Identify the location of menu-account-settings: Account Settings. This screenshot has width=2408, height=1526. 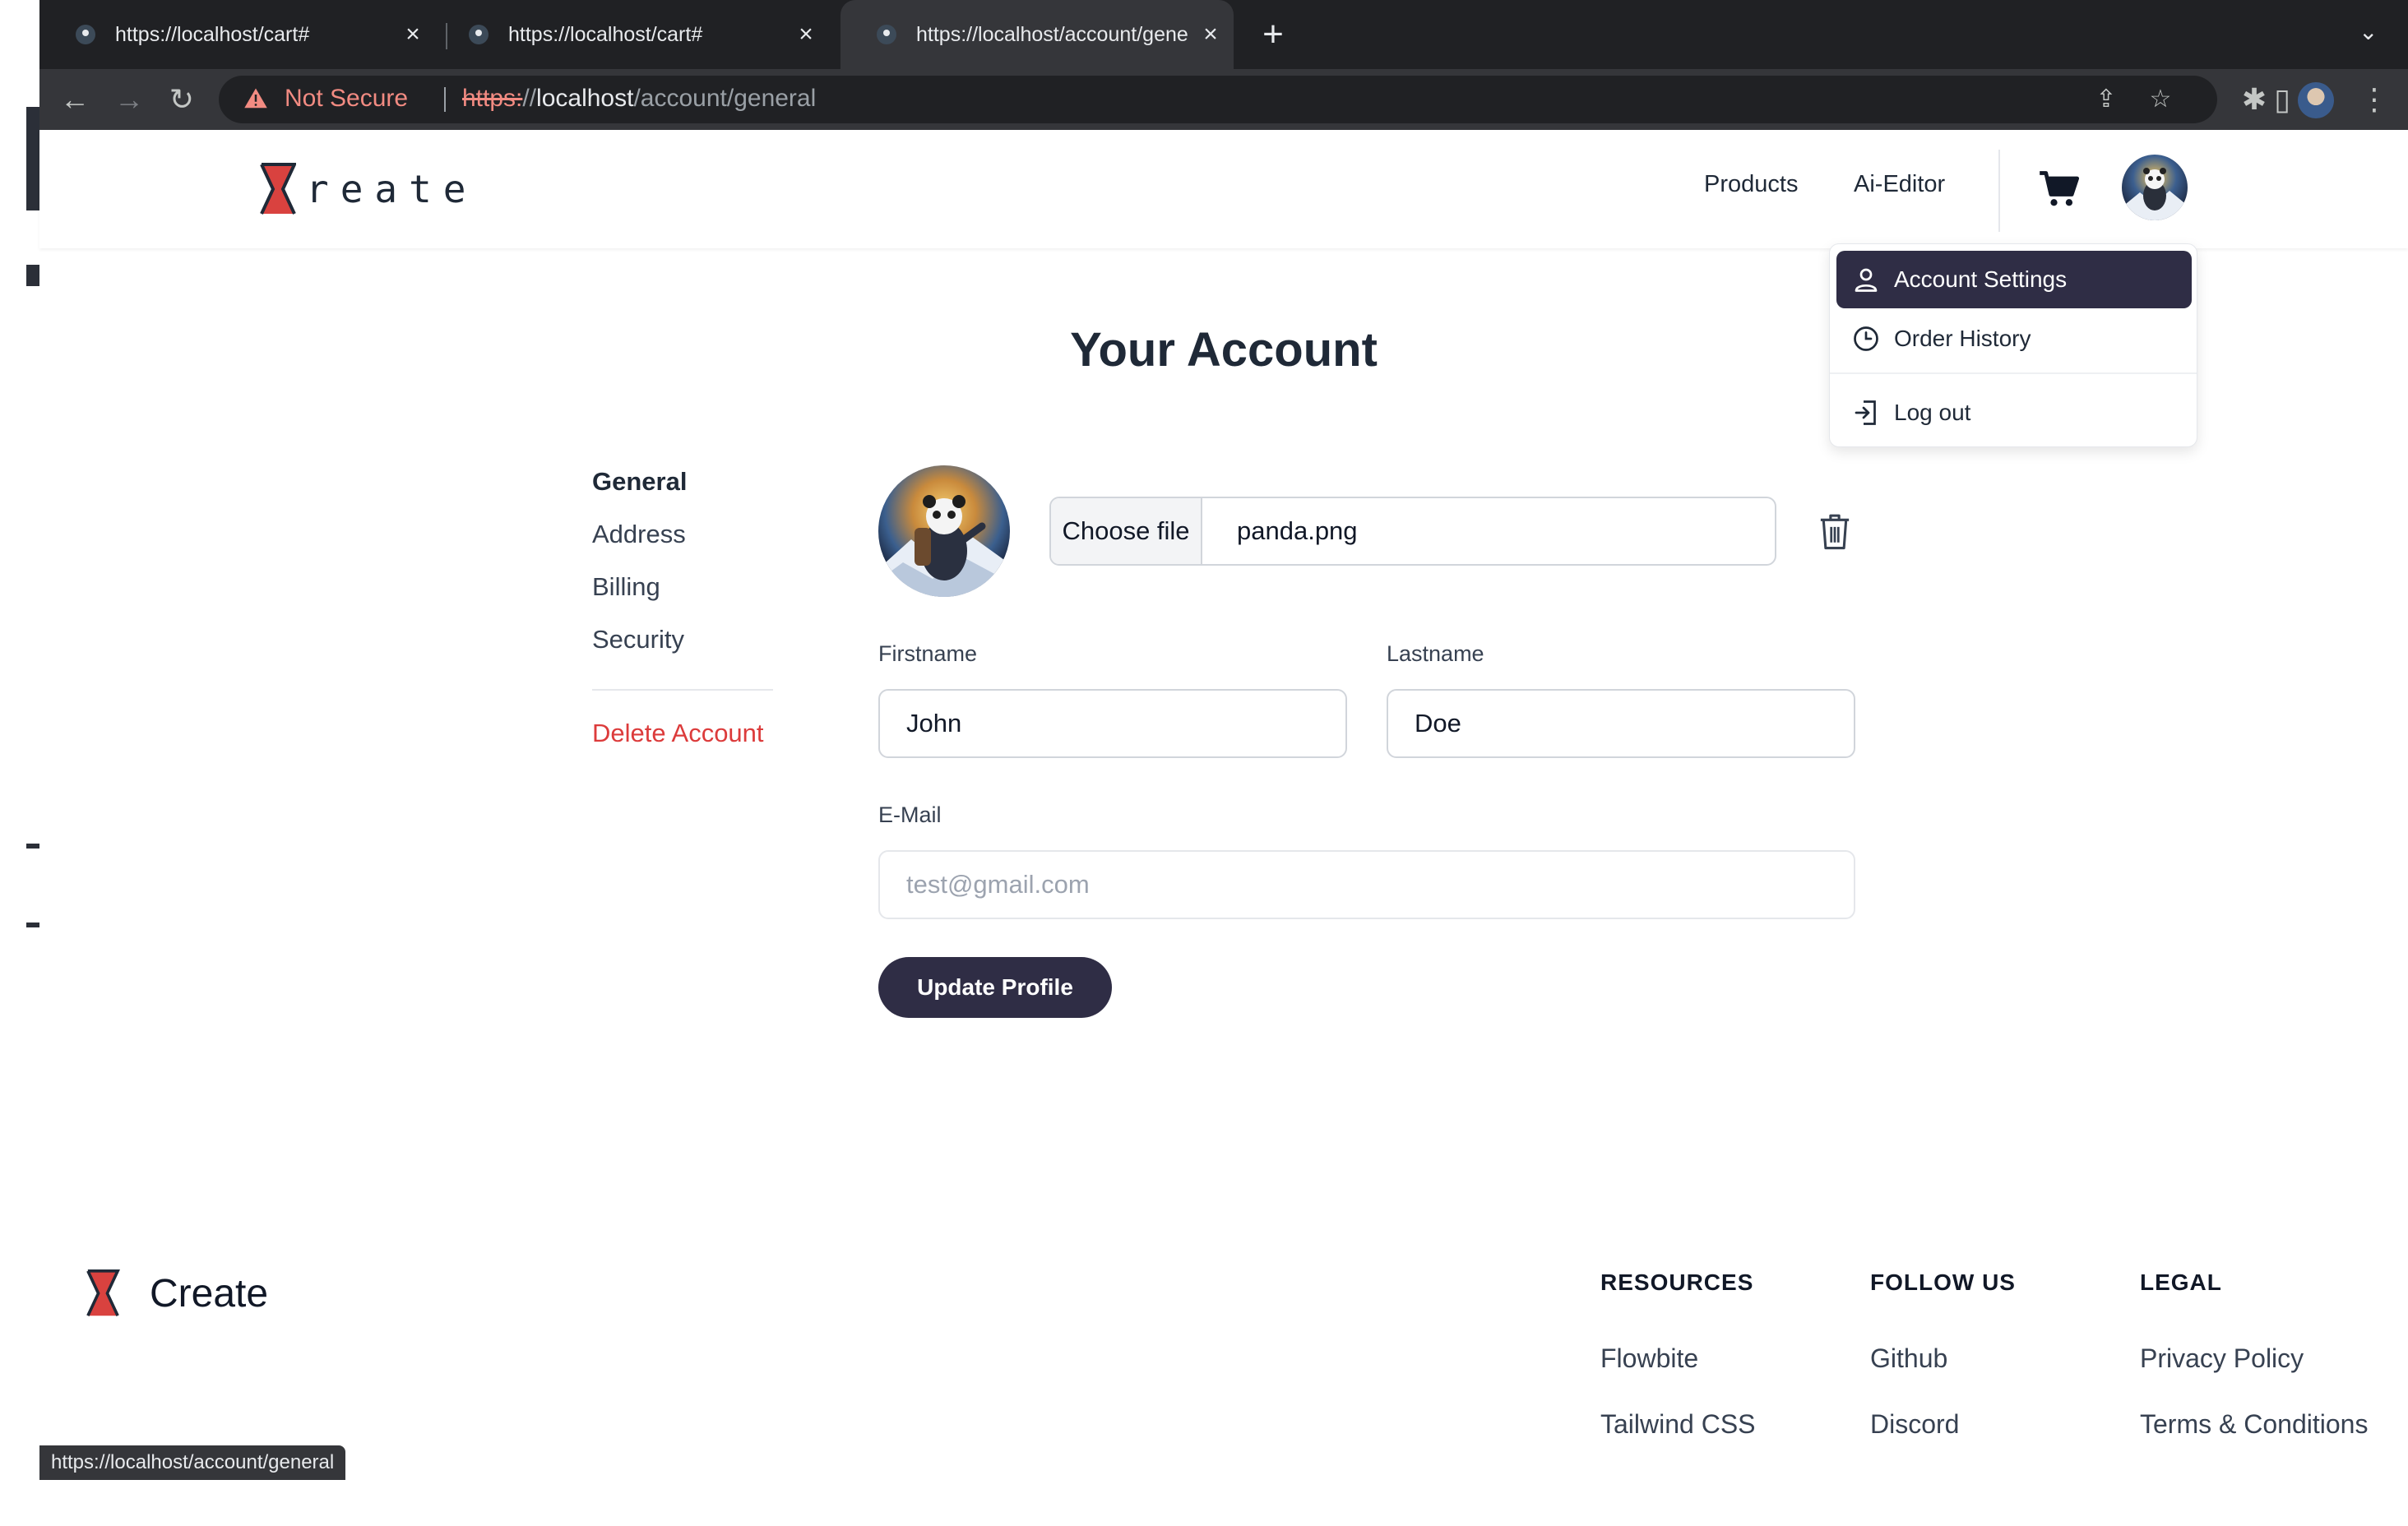
(2014, 279).